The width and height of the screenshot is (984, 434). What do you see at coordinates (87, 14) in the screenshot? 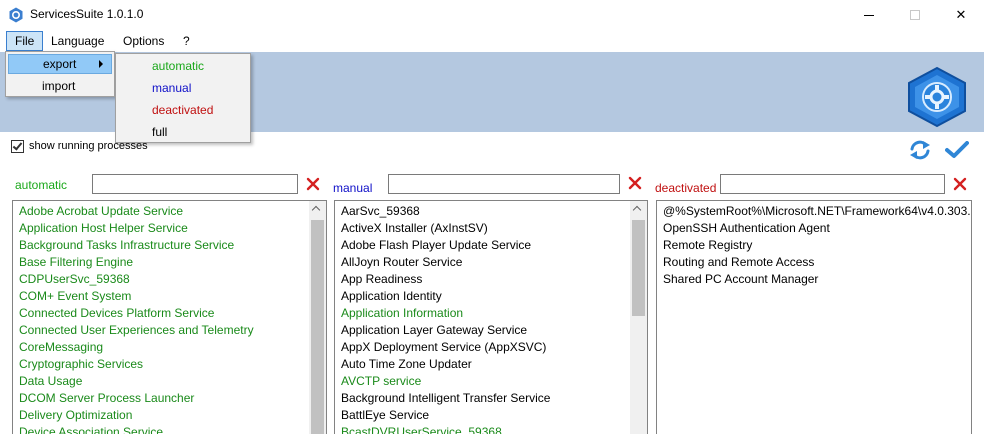
I see `window-title: ServicesSuite 1.0.1.0` at bounding box center [87, 14].